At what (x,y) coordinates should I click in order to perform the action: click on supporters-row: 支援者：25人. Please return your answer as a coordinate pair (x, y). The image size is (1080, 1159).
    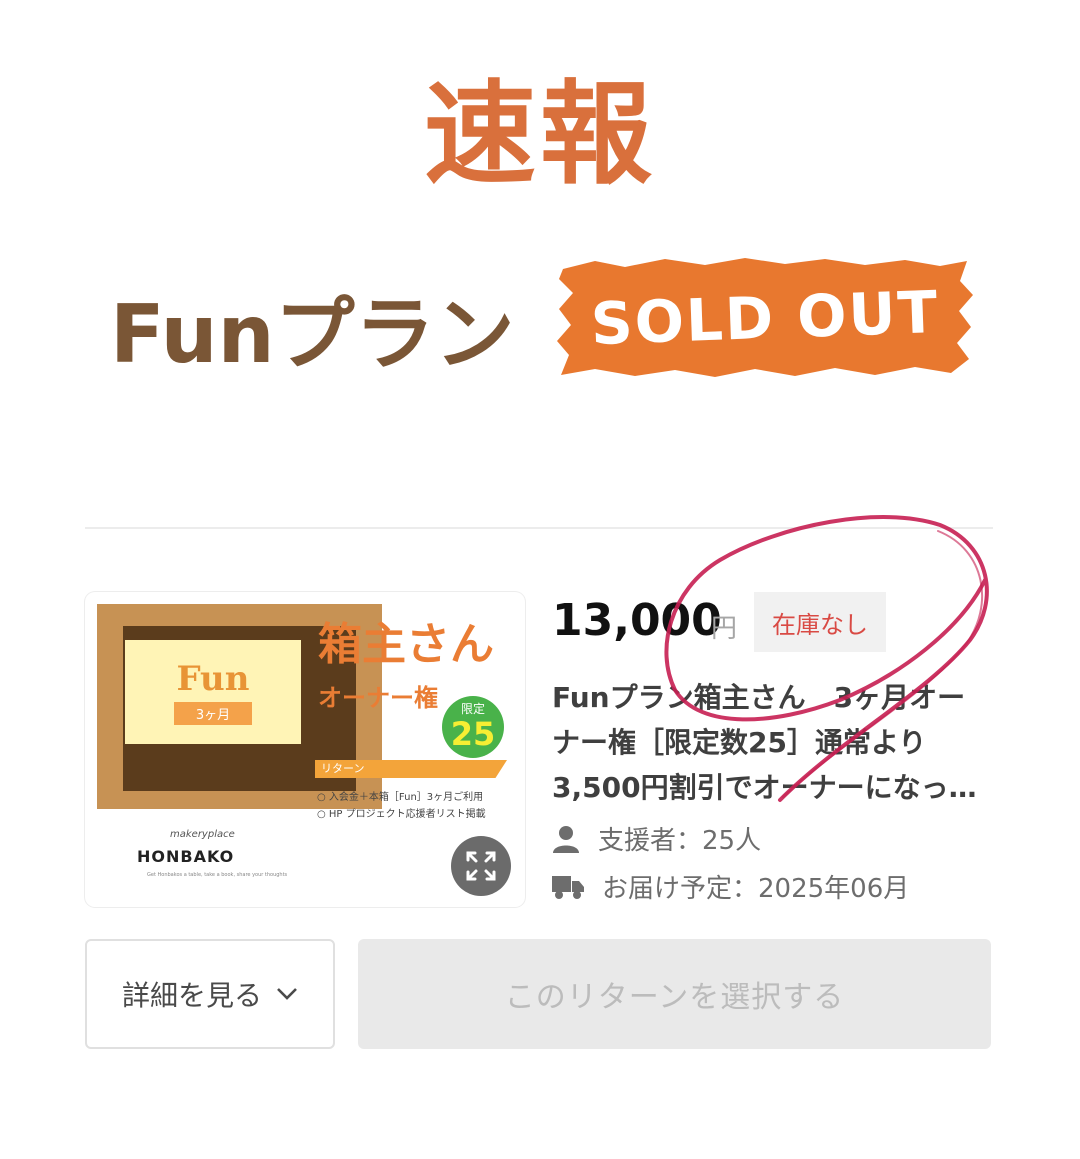
    Looking at the image, I should click on (656, 838).